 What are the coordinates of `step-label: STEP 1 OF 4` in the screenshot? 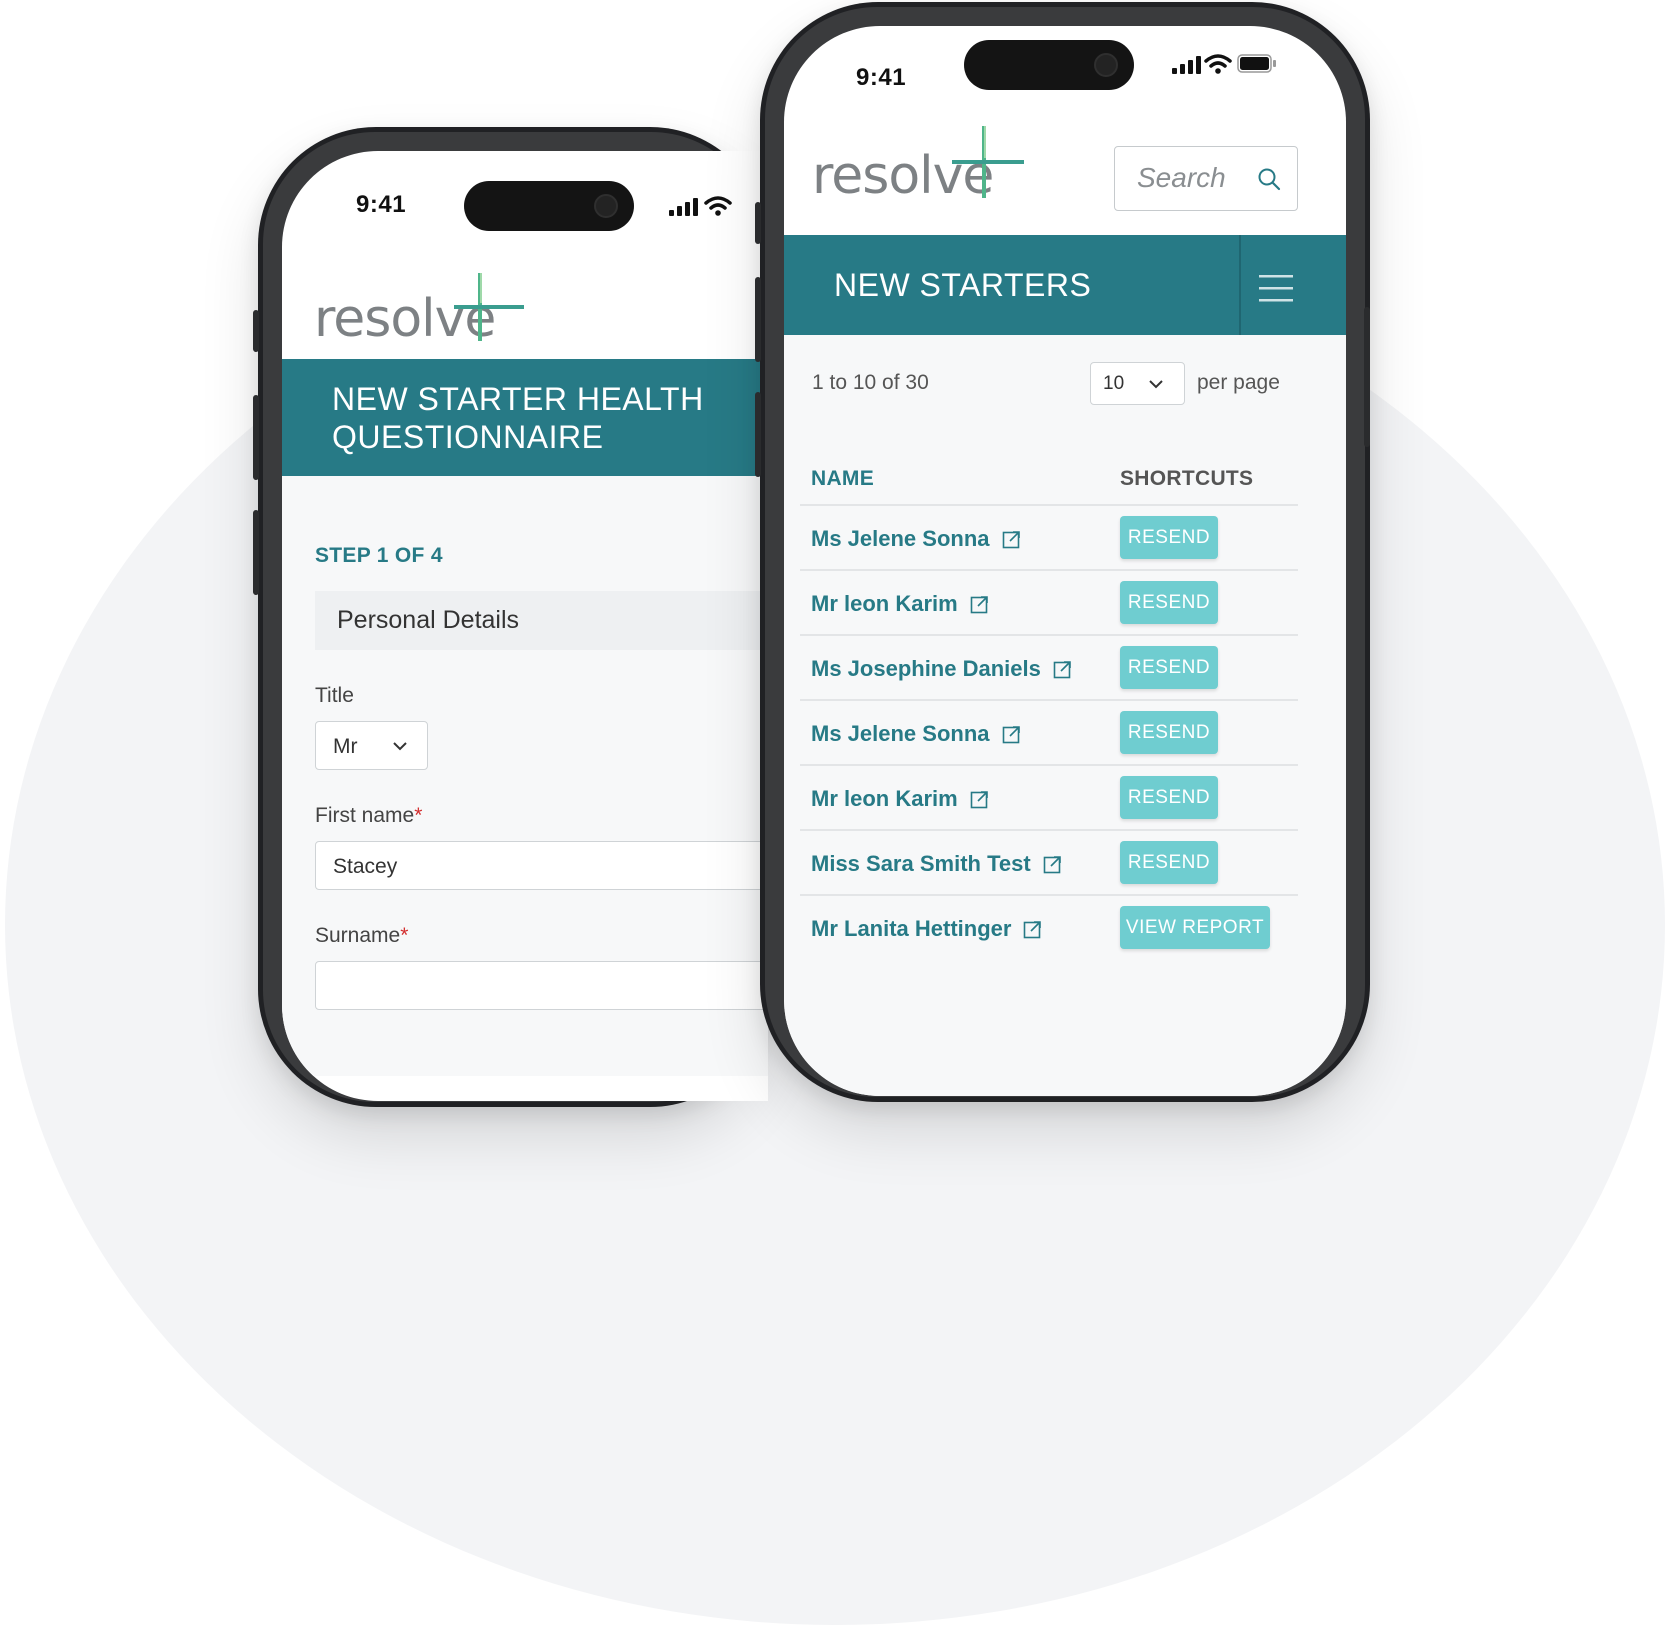 It's located at (379, 555).